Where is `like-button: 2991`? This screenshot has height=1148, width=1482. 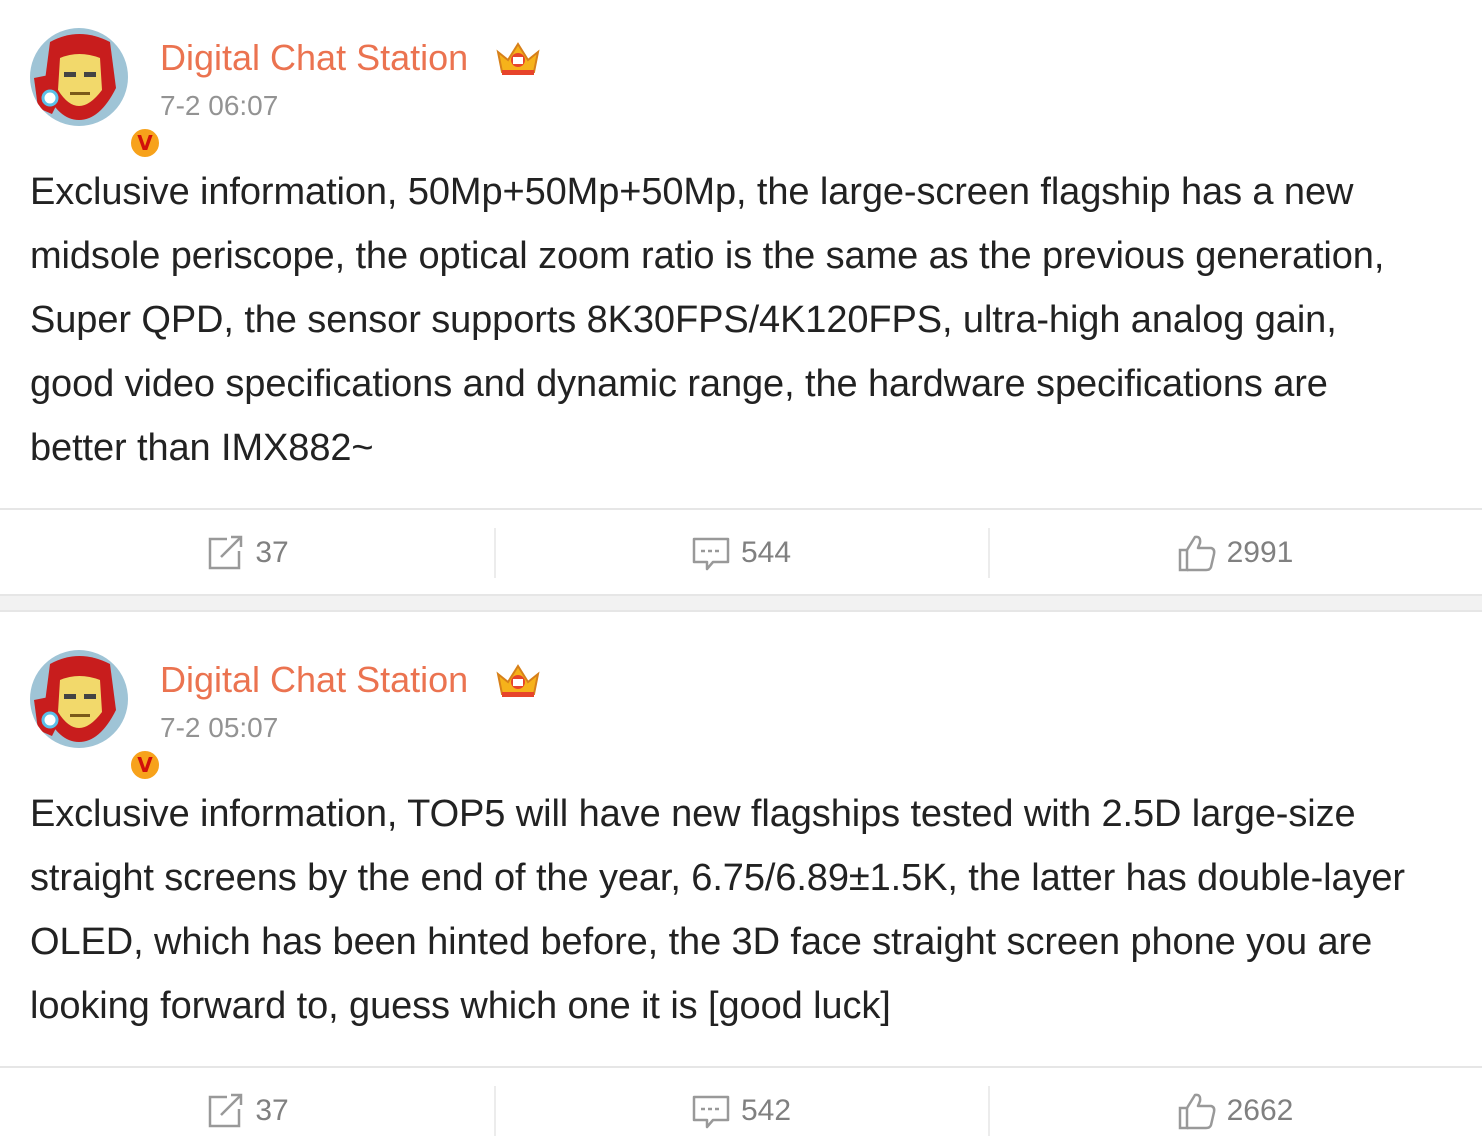
like-button: 2991 is located at coordinates (1235, 553).